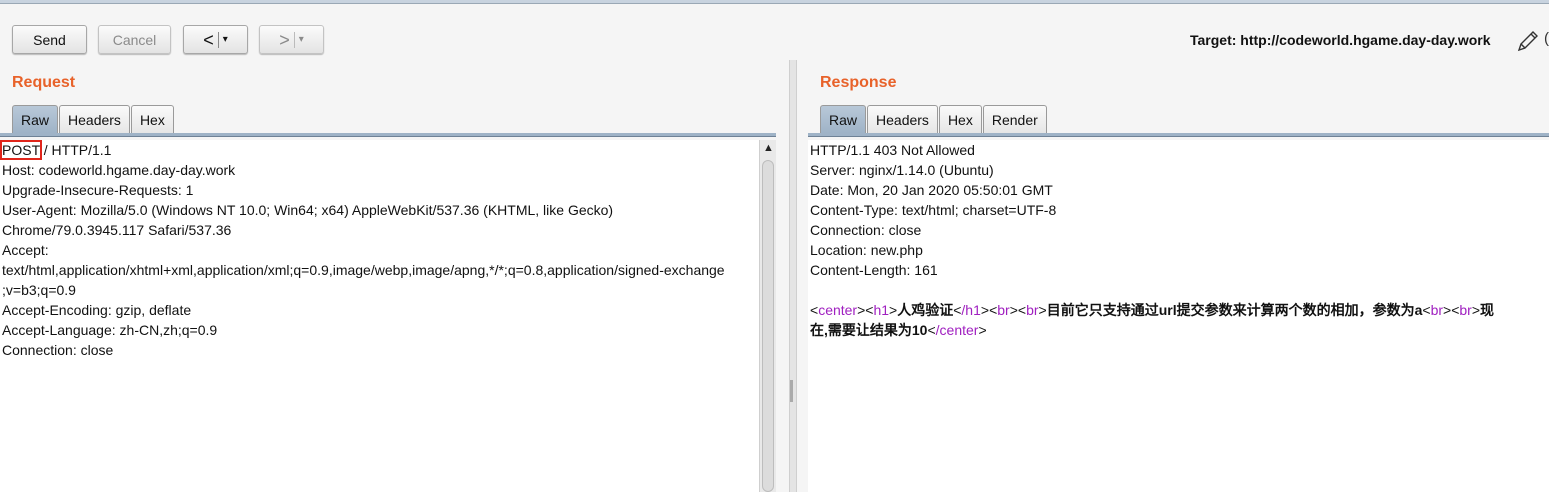  Describe the element at coordinates (902, 170) in the screenshot. I see `response-header-line: Server: nginx/1.14.0 (Ubuntu)` at that location.